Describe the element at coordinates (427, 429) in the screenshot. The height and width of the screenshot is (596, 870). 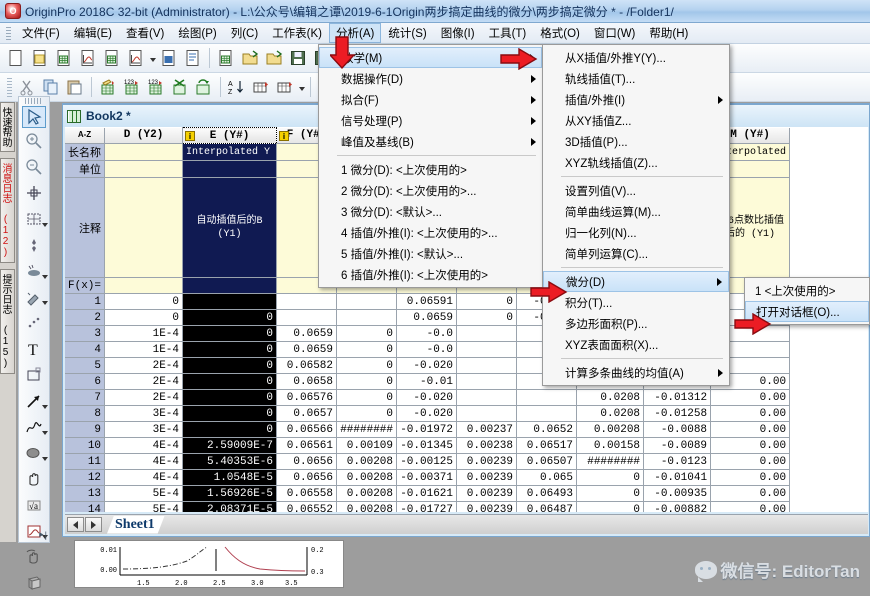
I see `data-cell: -0.01972` at that location.